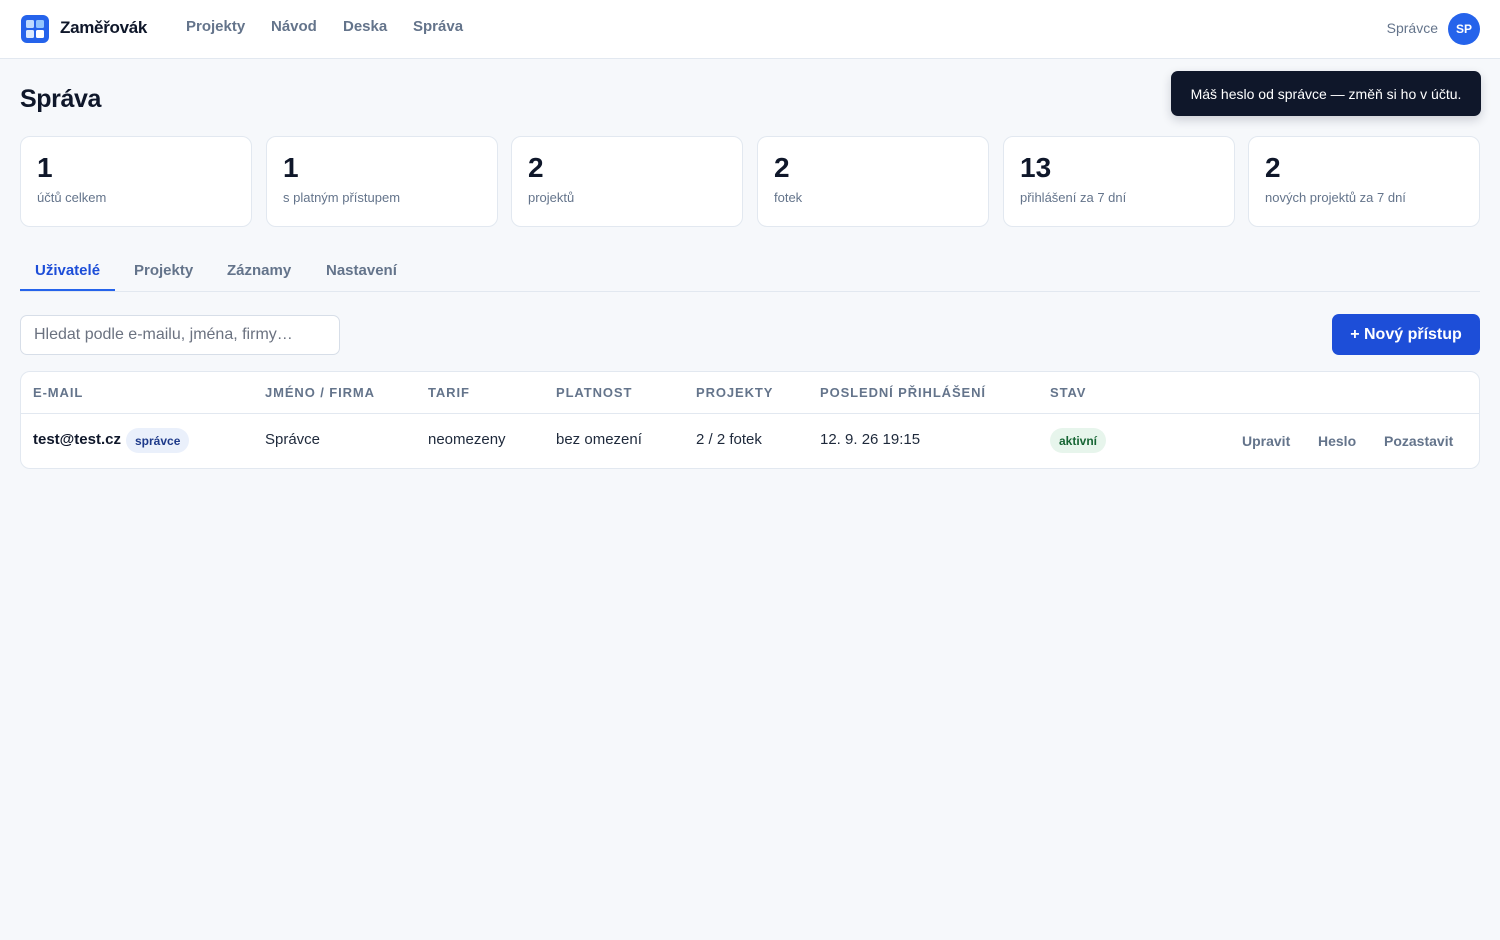  What do you see at coordinates (294, 26) in the screenshot?
I see `nav-navod: Návod` at bounding box center [294, 26].